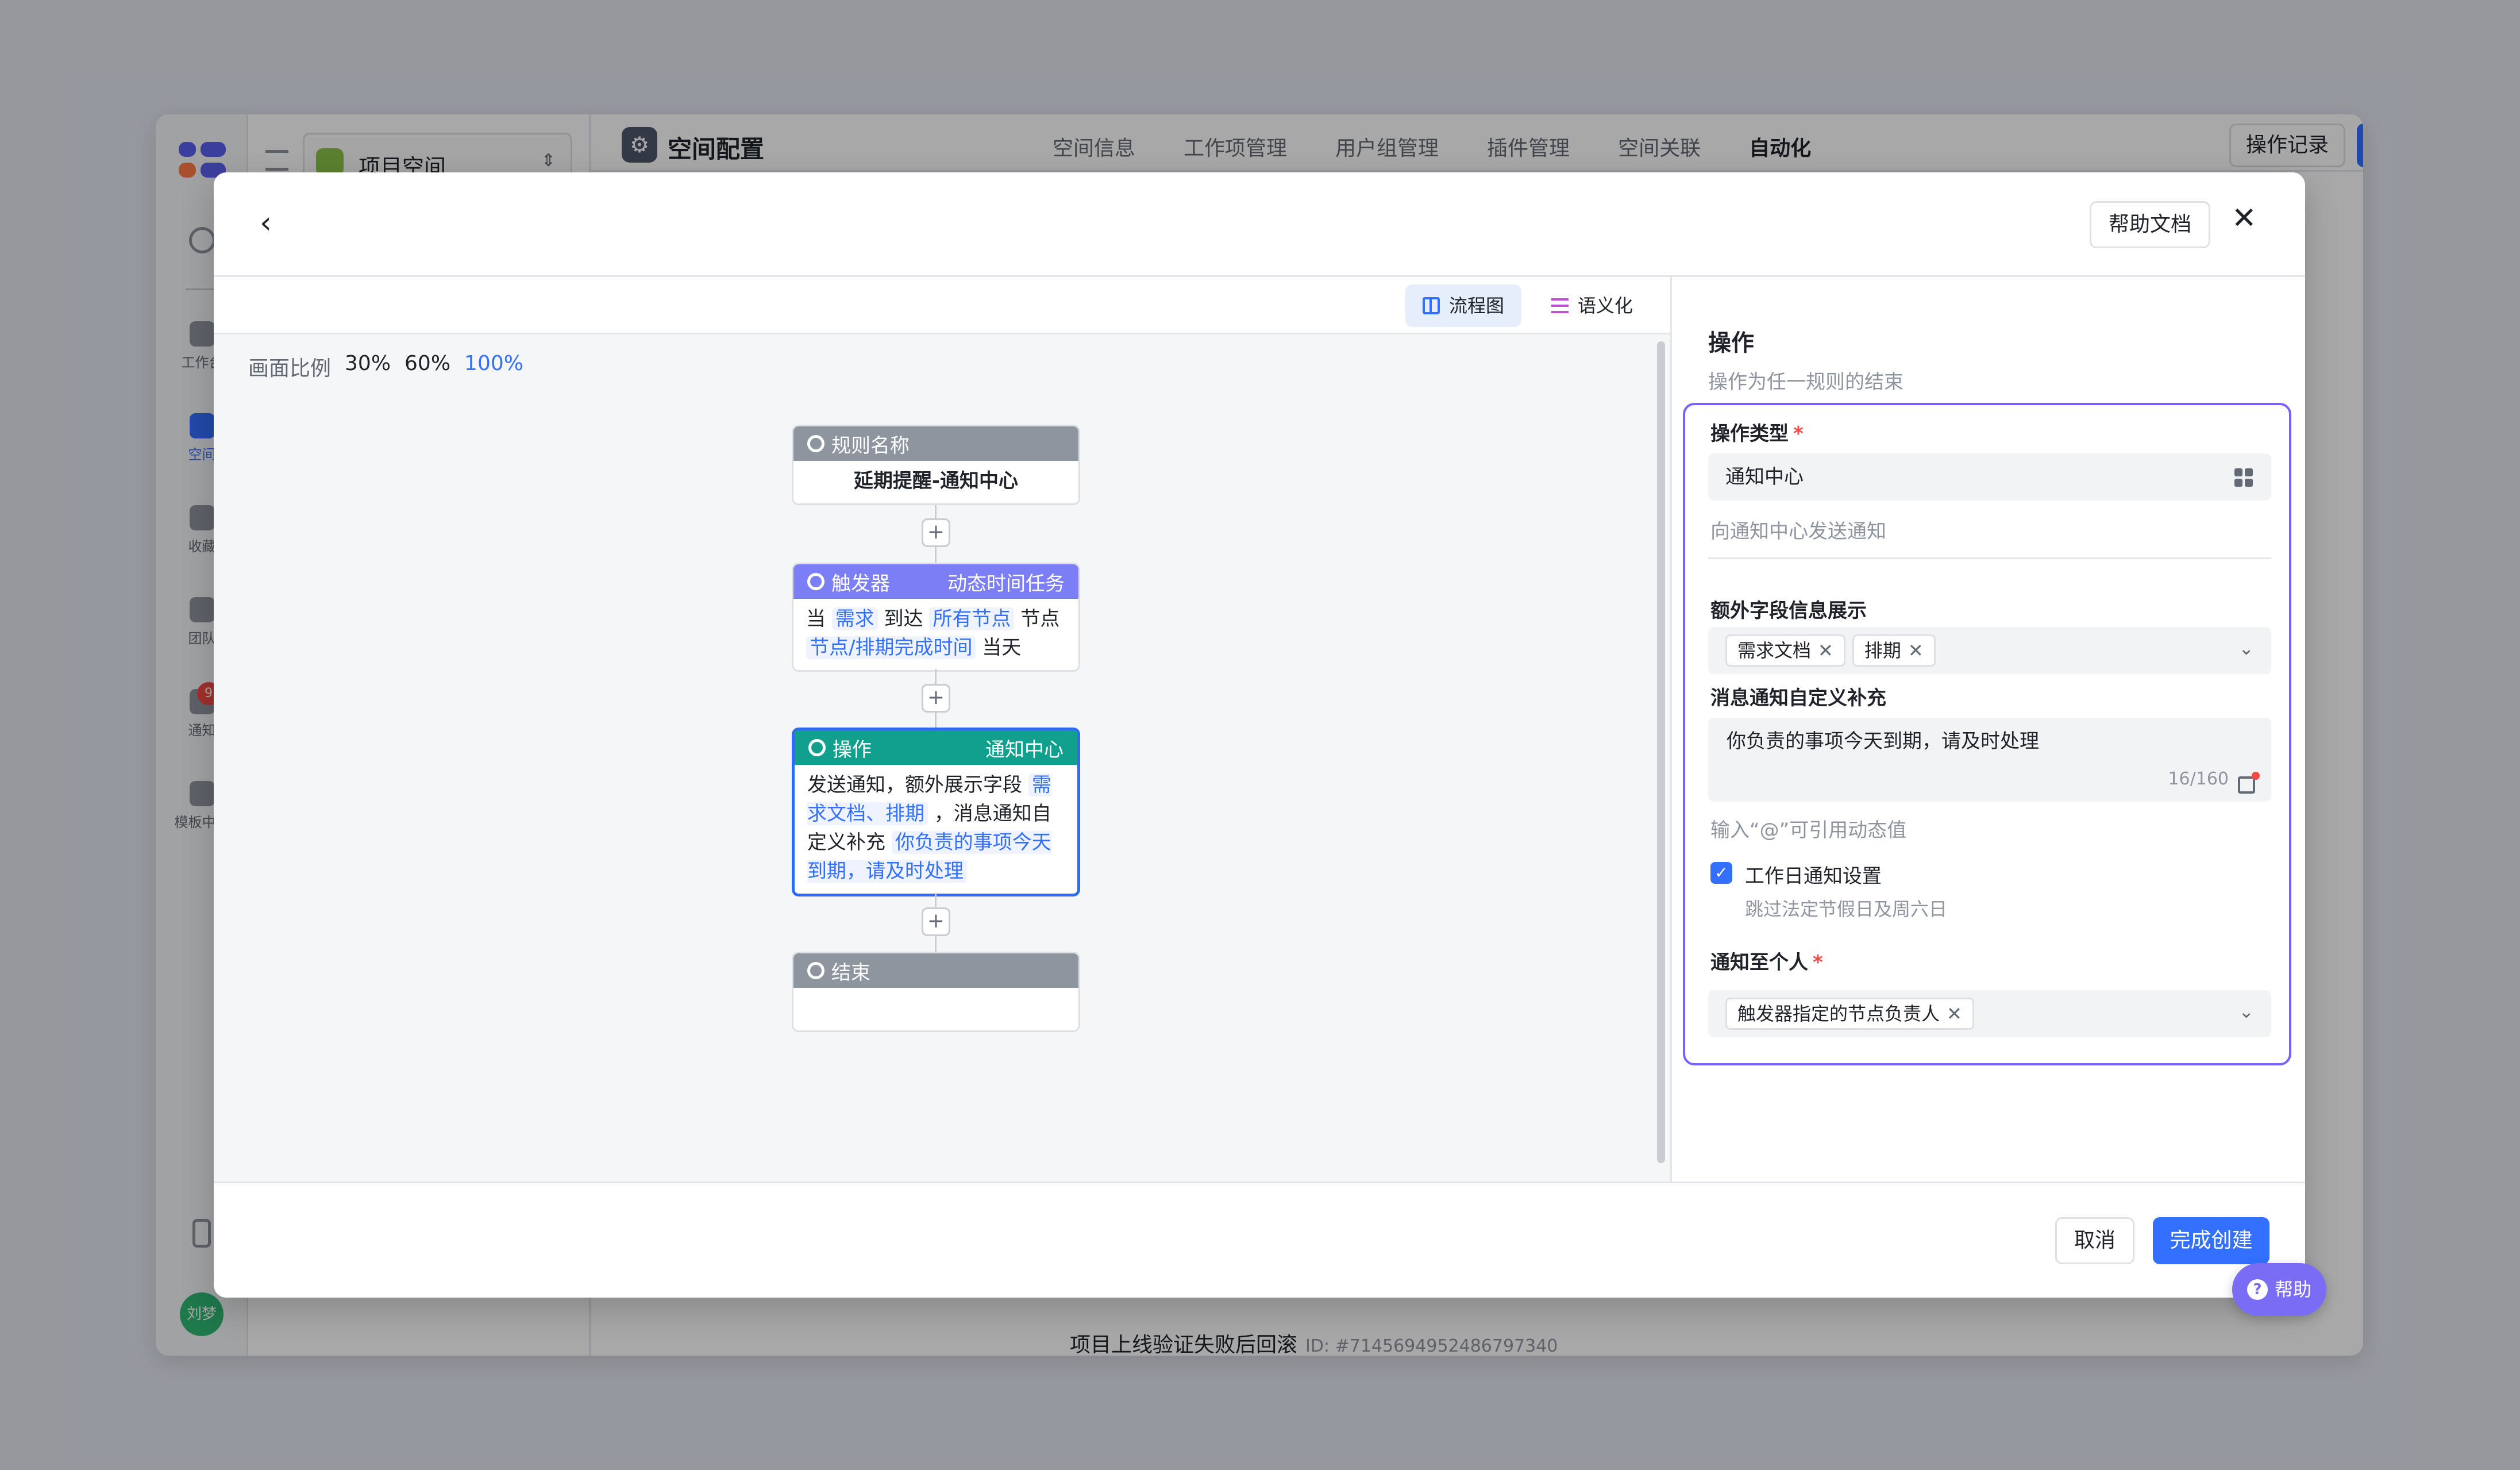 This screenshot has width=2520, height=1470. What do you see at coordinates (1798, 698) in the screenshot?
I see `custom-message-label: 消息通知自定义补充` at bounding box center [1798, 698].